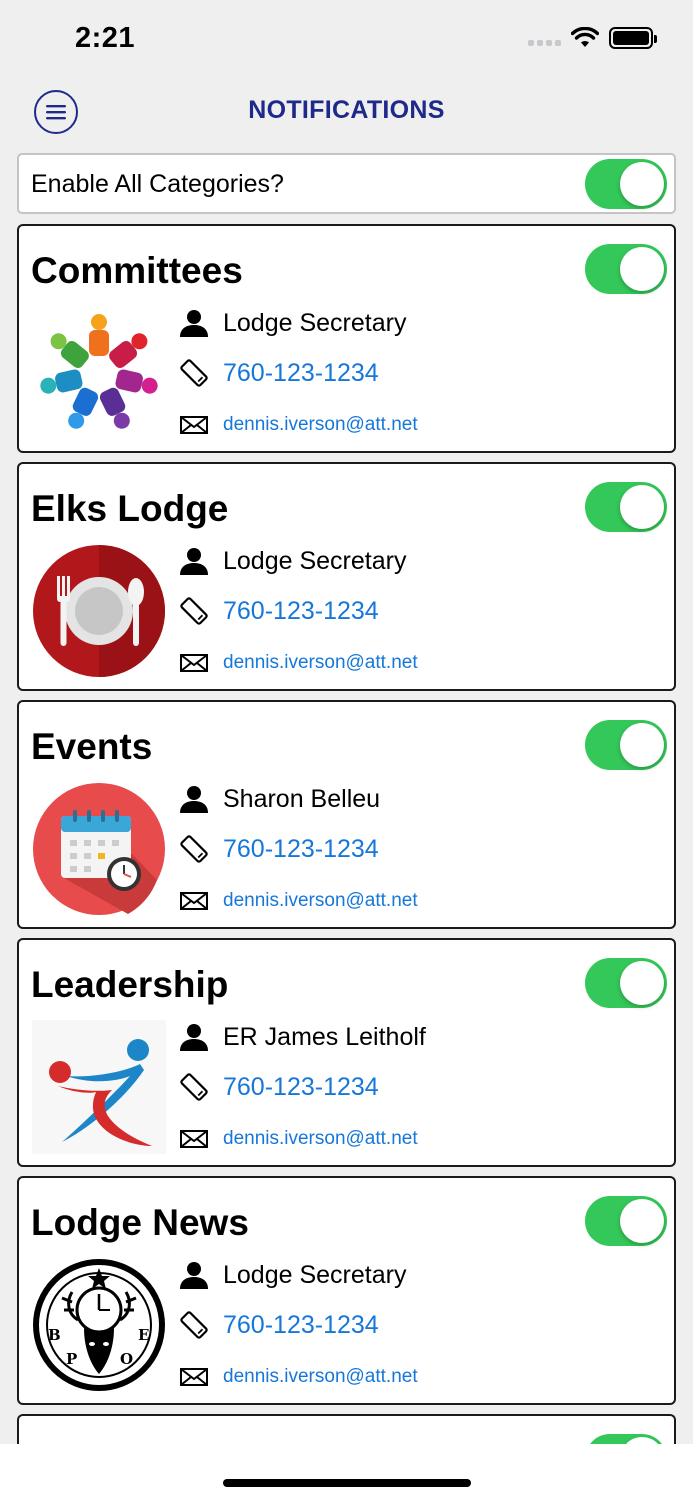  Describe the element at coordinates (347, 1483) in the screenshot. I see `home-indicator` at that location.